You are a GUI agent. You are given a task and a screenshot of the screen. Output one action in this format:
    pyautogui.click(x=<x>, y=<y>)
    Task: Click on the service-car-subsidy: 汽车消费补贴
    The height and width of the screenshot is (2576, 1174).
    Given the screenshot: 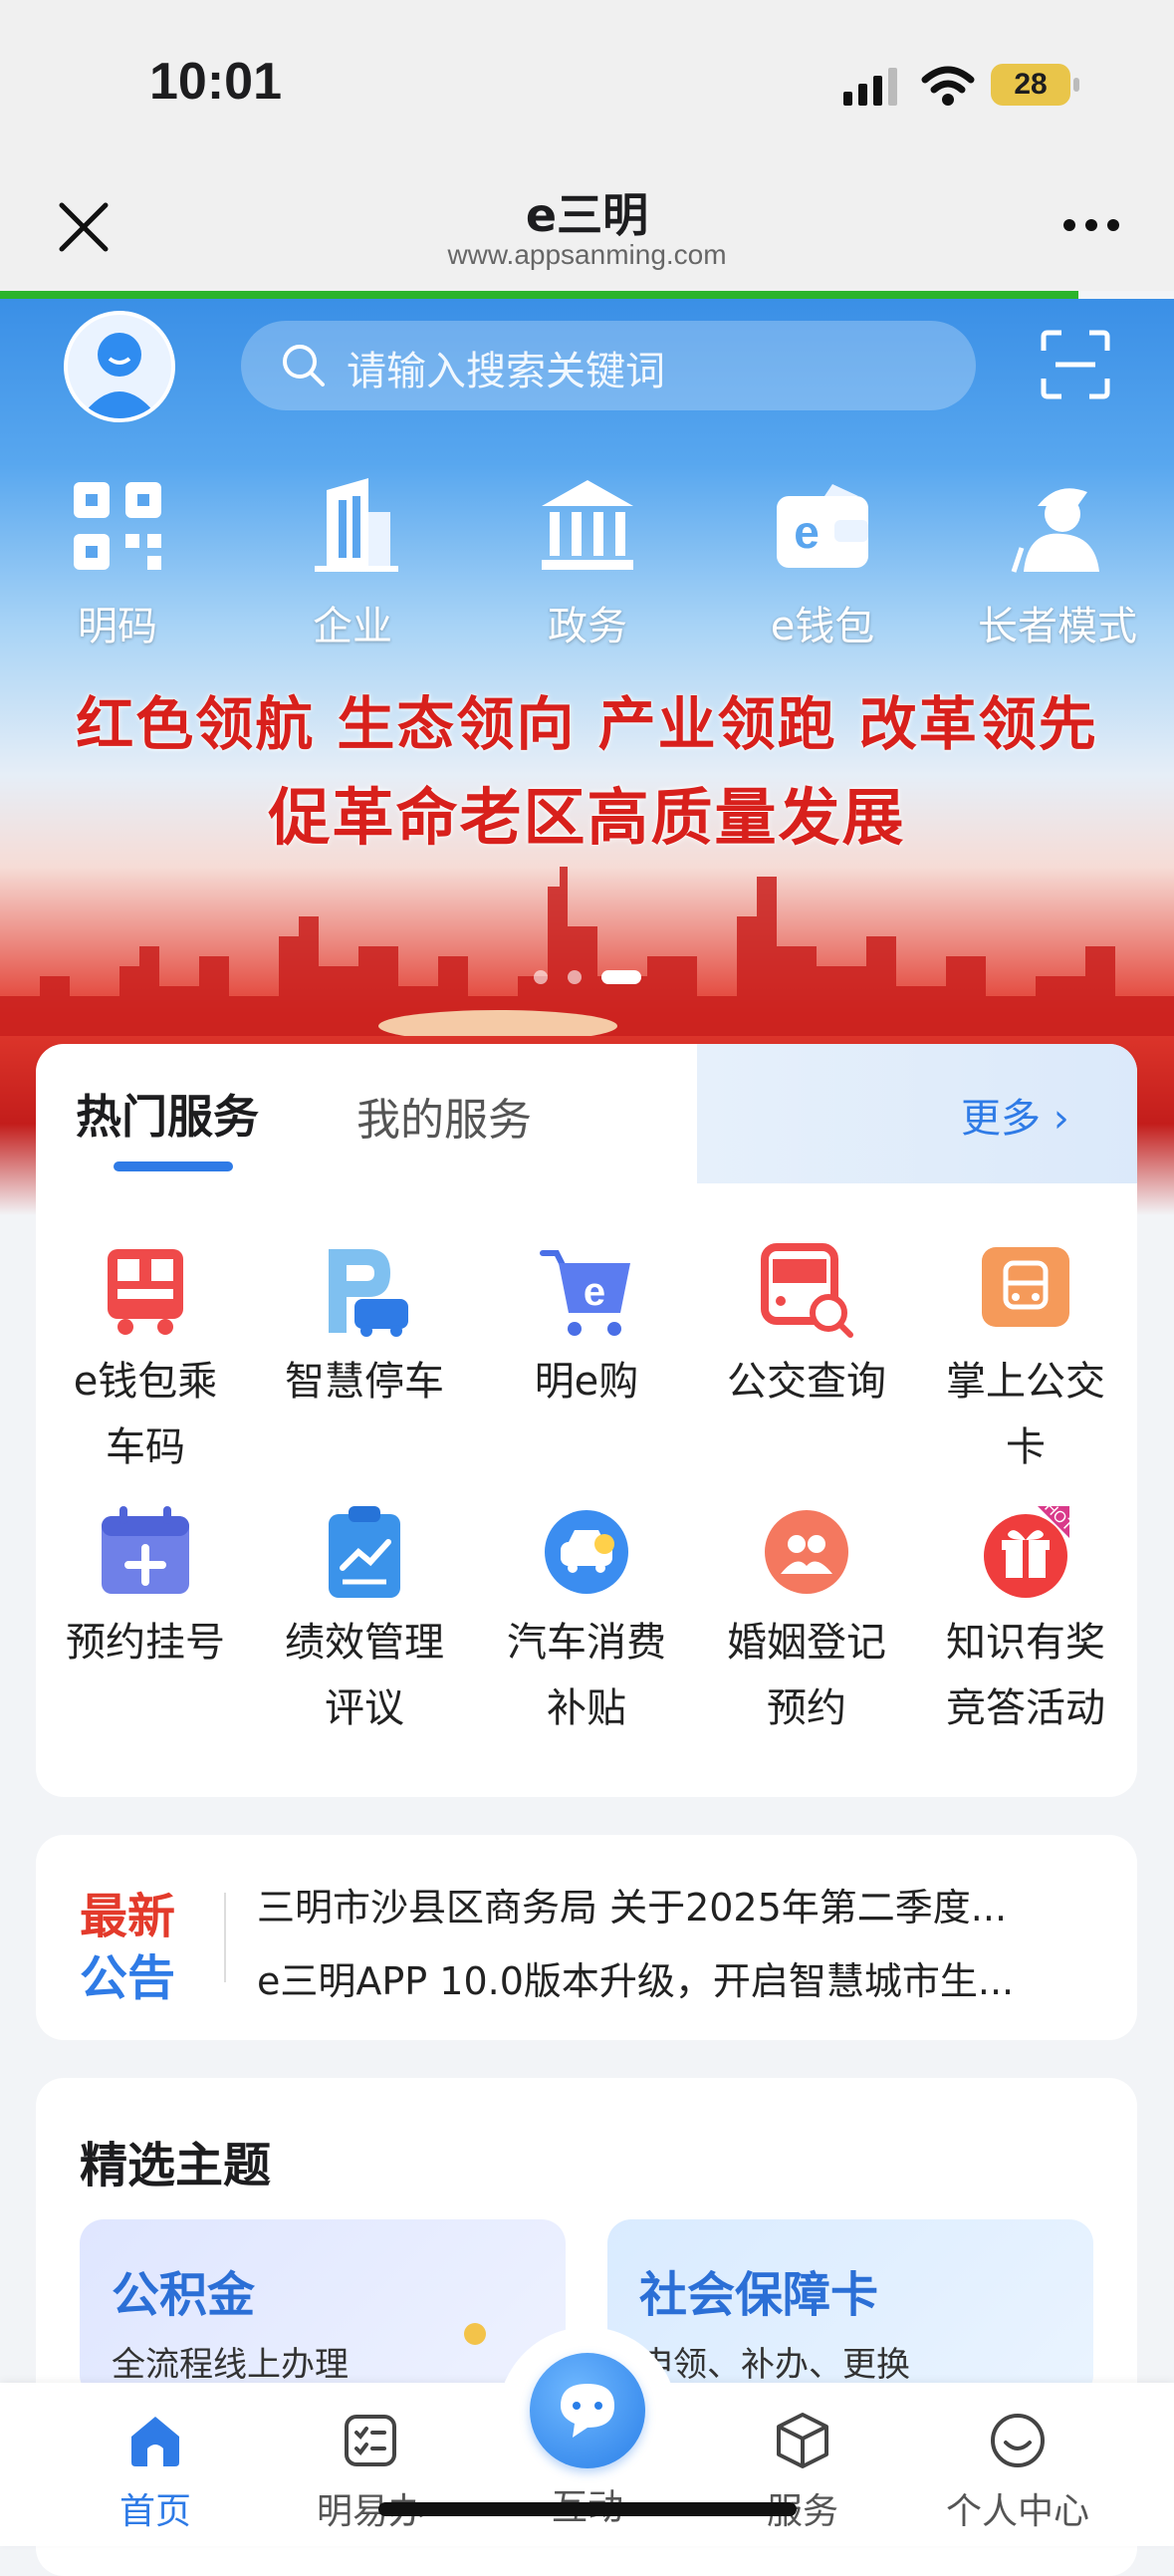 What is the action you would take?
    pyautogui.click(x=586, y=1621)
    